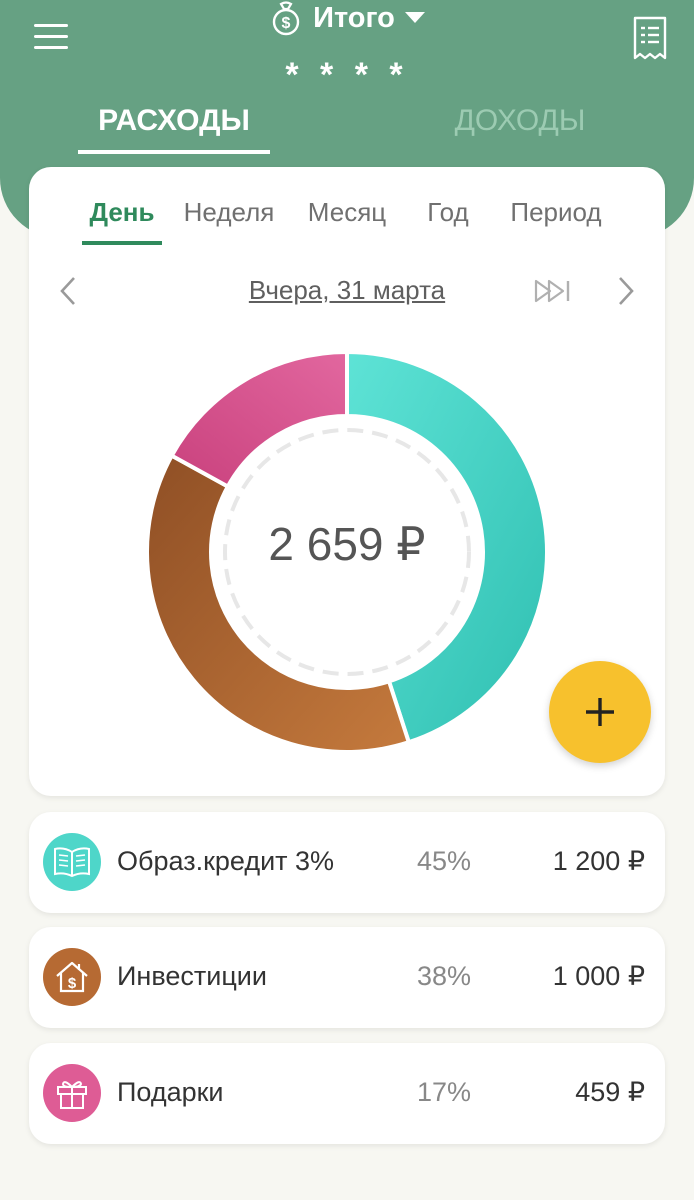 The image size is (694, 1200). I want to click on tab-income: ДОХОДЫ, so click(520, 129).